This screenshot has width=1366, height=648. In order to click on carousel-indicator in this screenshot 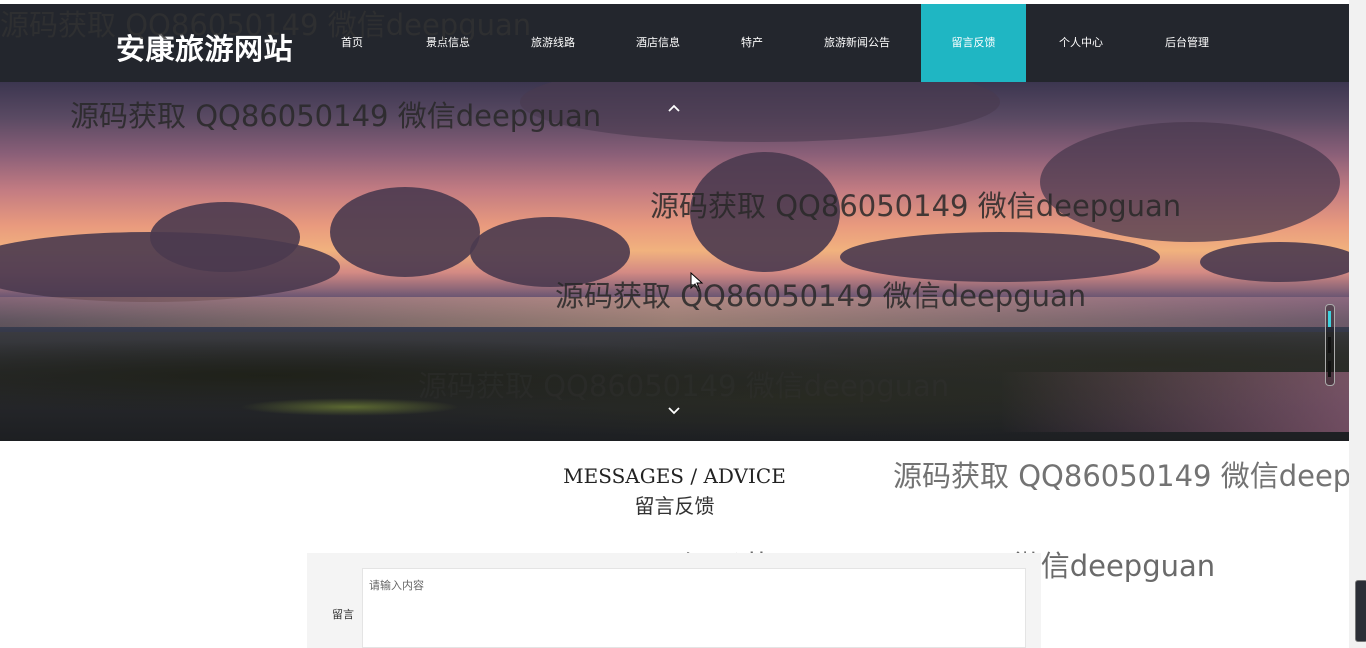, I will do `click(1330, 345)`.